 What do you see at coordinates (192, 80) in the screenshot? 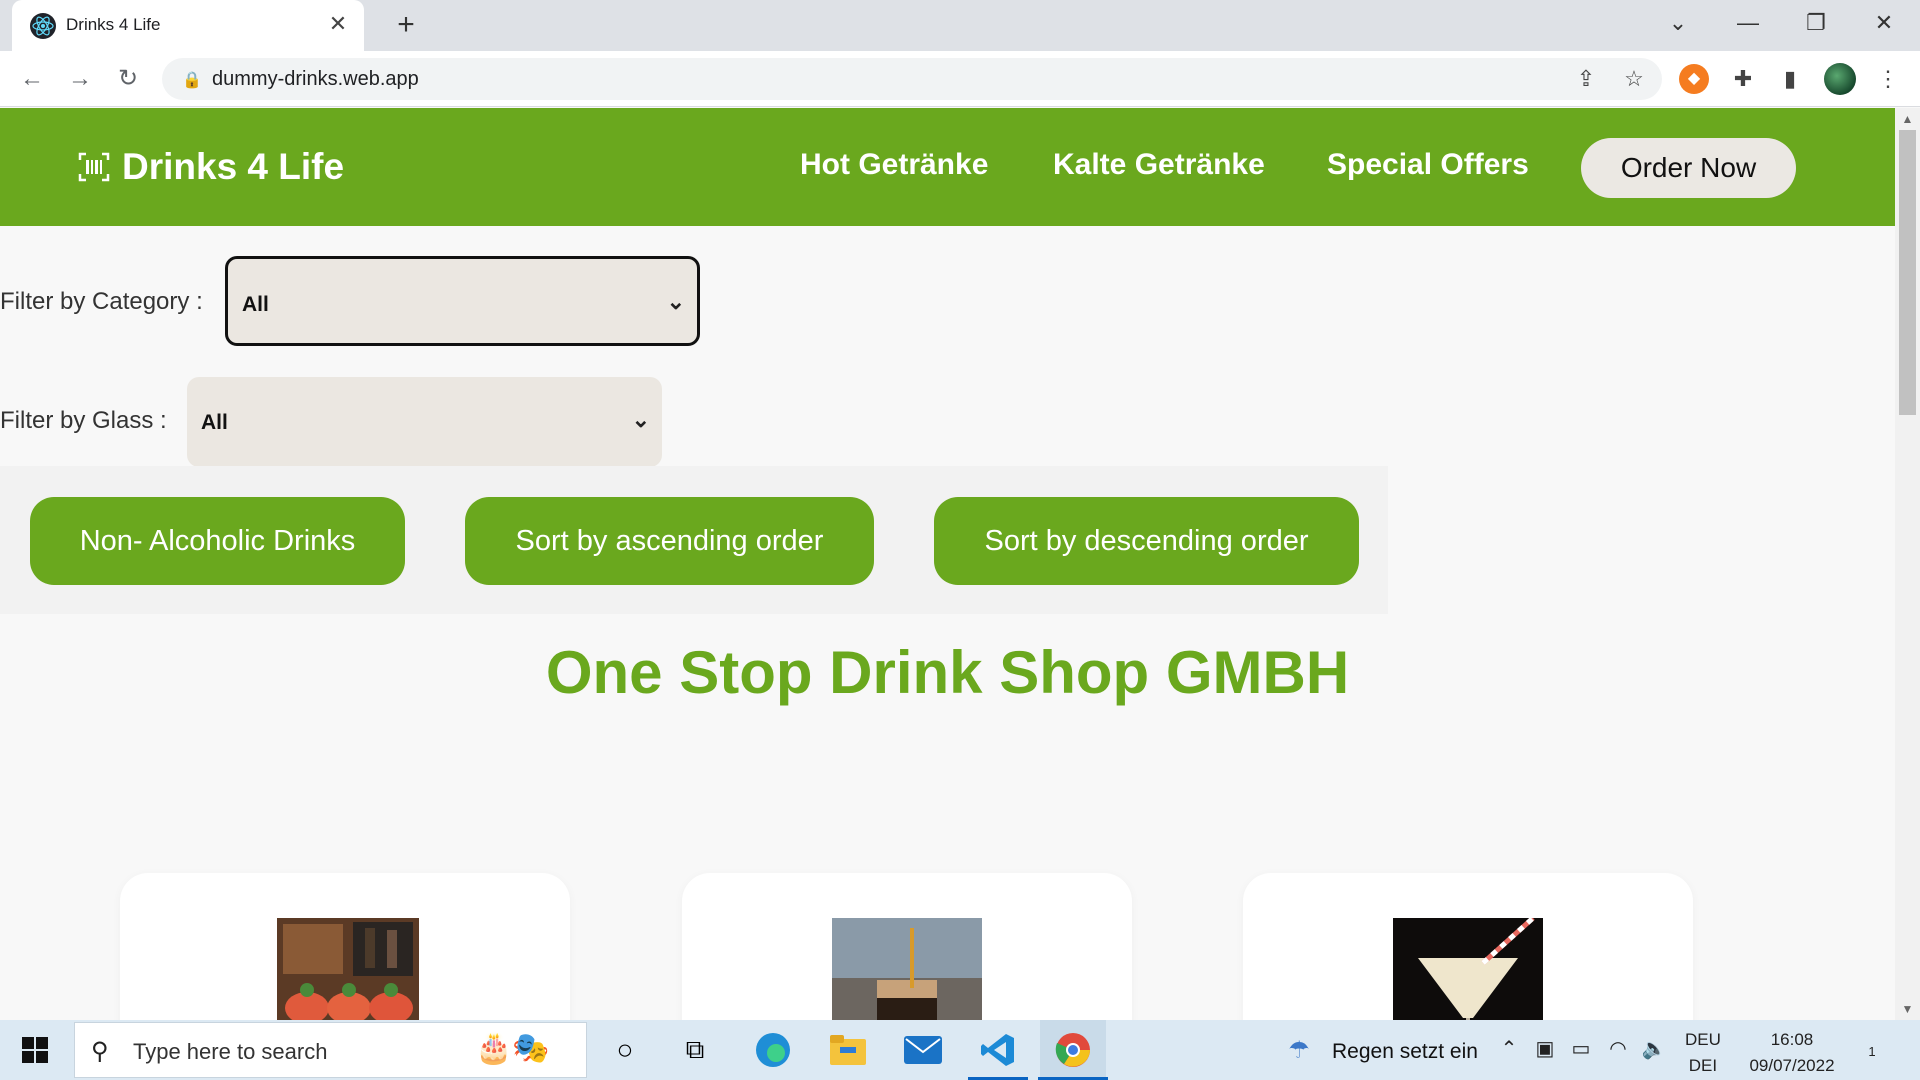
I see `lock-icon: 🔒` at bounding box center [192, 80].